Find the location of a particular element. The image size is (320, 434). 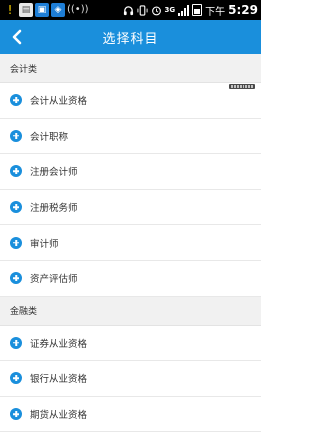

page-title: 选择科目 is located at coordinates (130, 39).